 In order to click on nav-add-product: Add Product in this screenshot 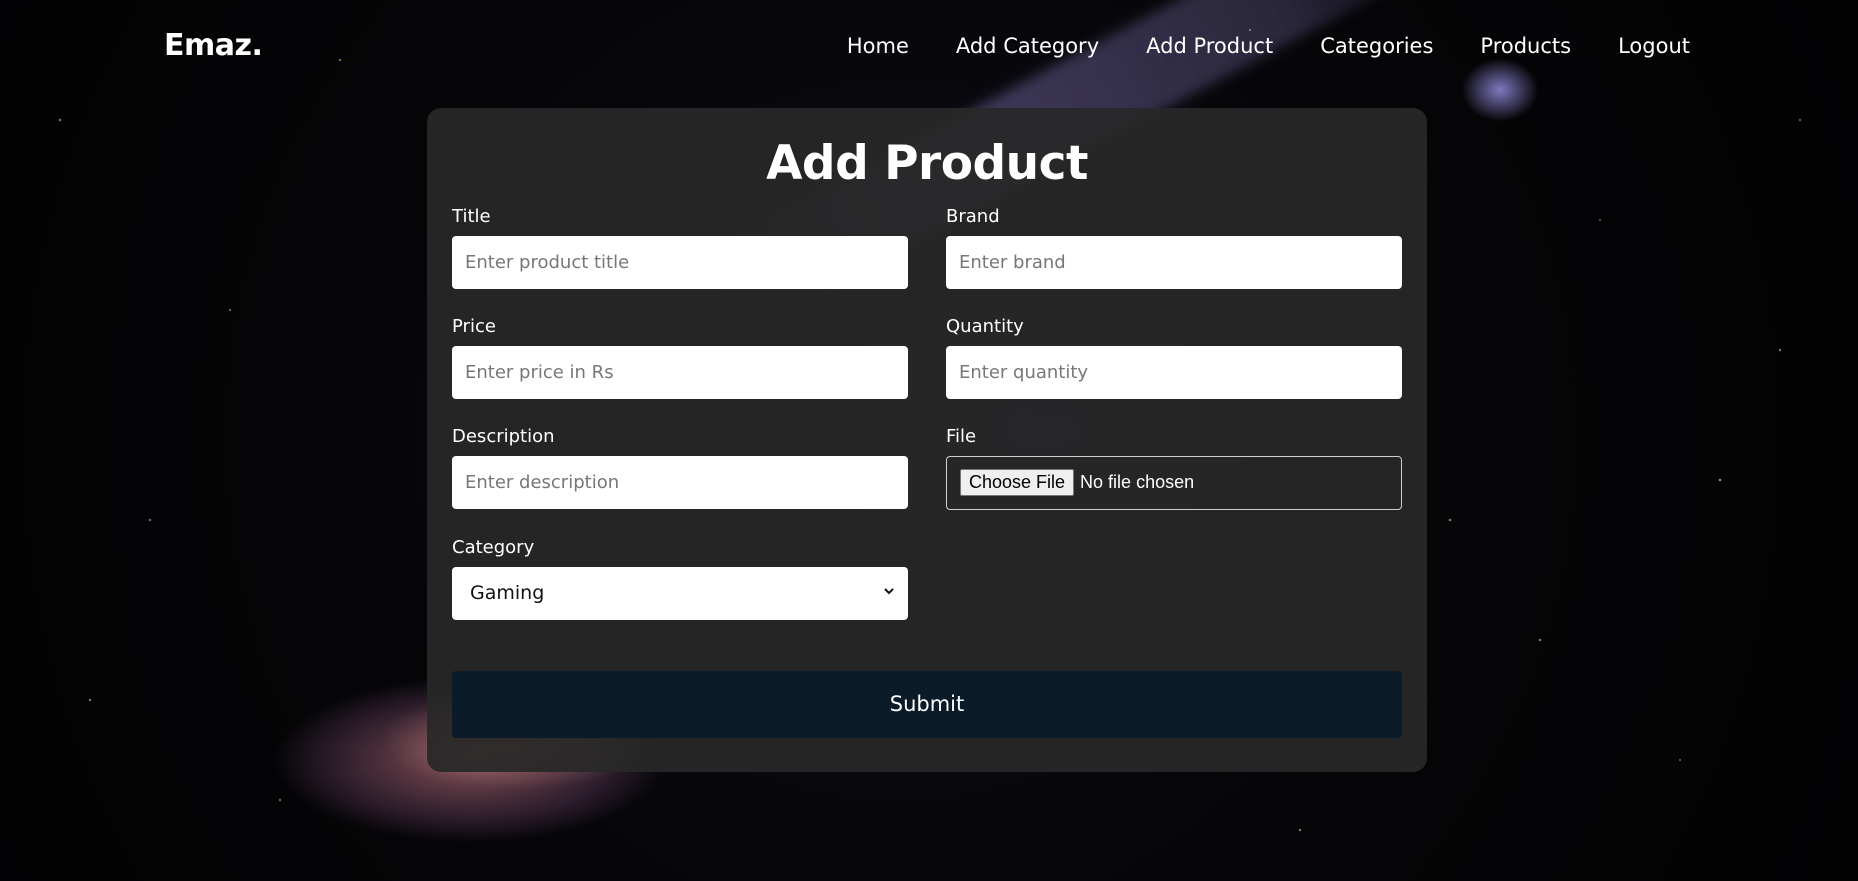, I will do `click(1209, 46)`.